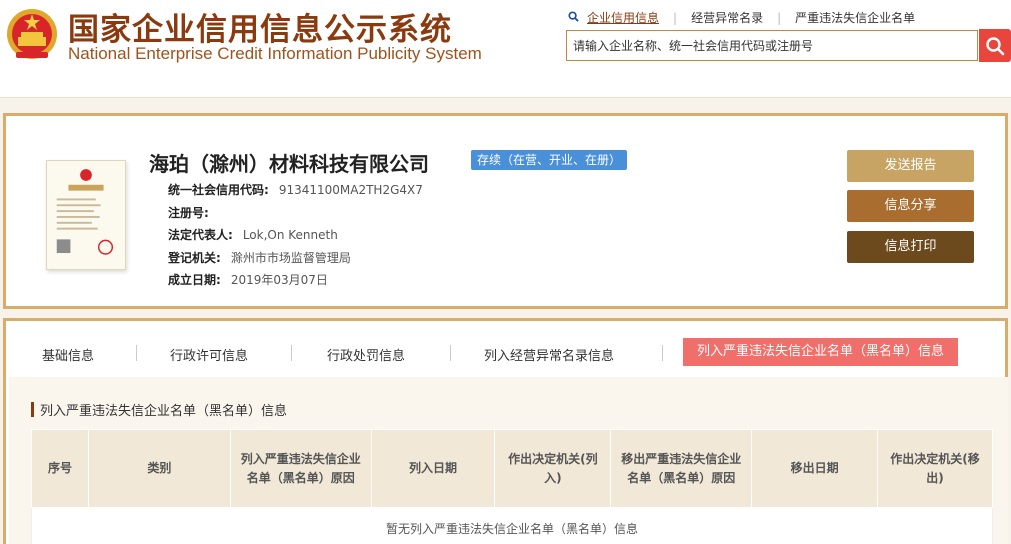 The image size is (1011, 544). I want to click on info-reg-number: 注册号:, so click(193, 212).